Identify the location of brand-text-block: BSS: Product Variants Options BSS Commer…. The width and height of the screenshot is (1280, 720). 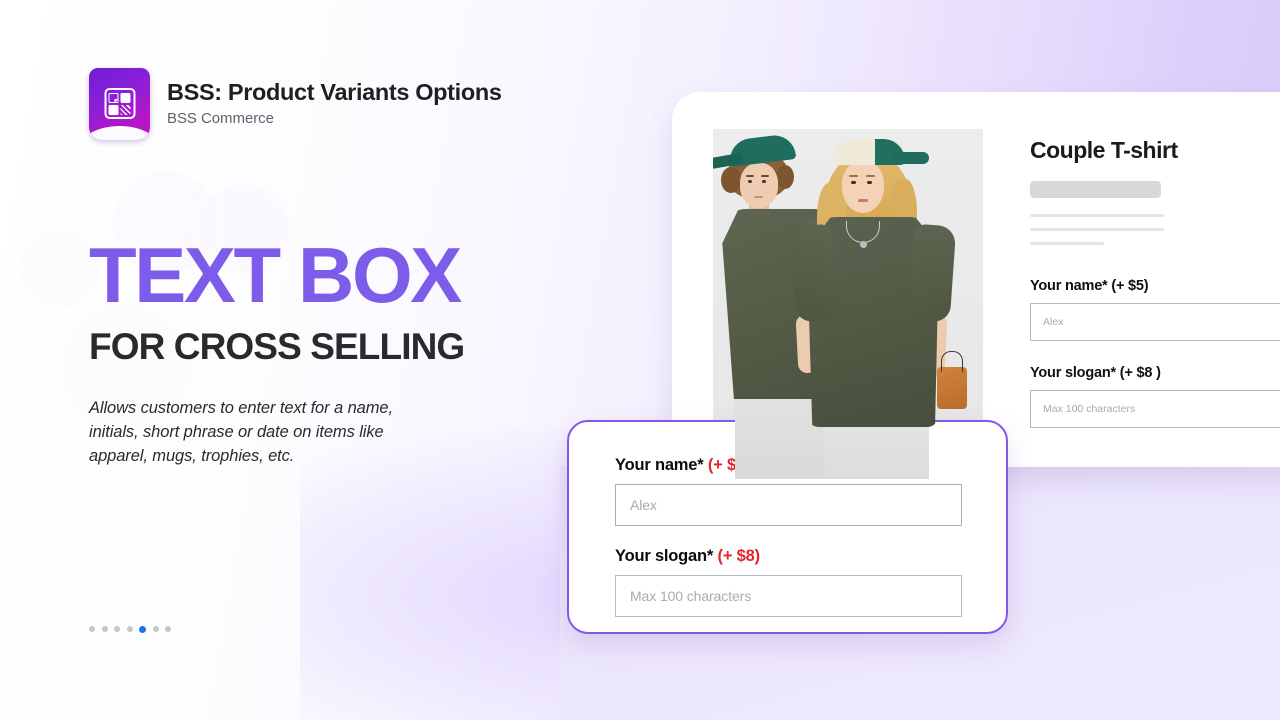
(334, 104).